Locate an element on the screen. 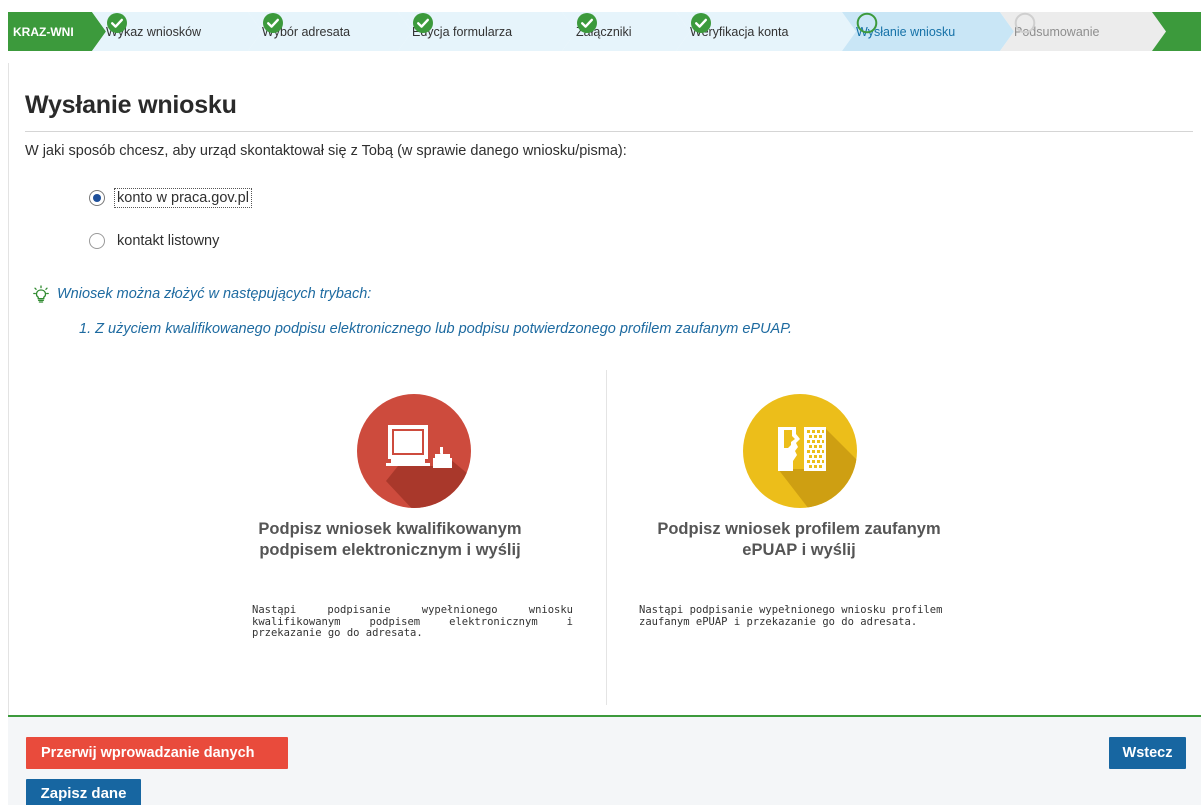 The height and width of the screenshot is (805, 1201). wizard-end-shape is located at coordinates (1176, 31).